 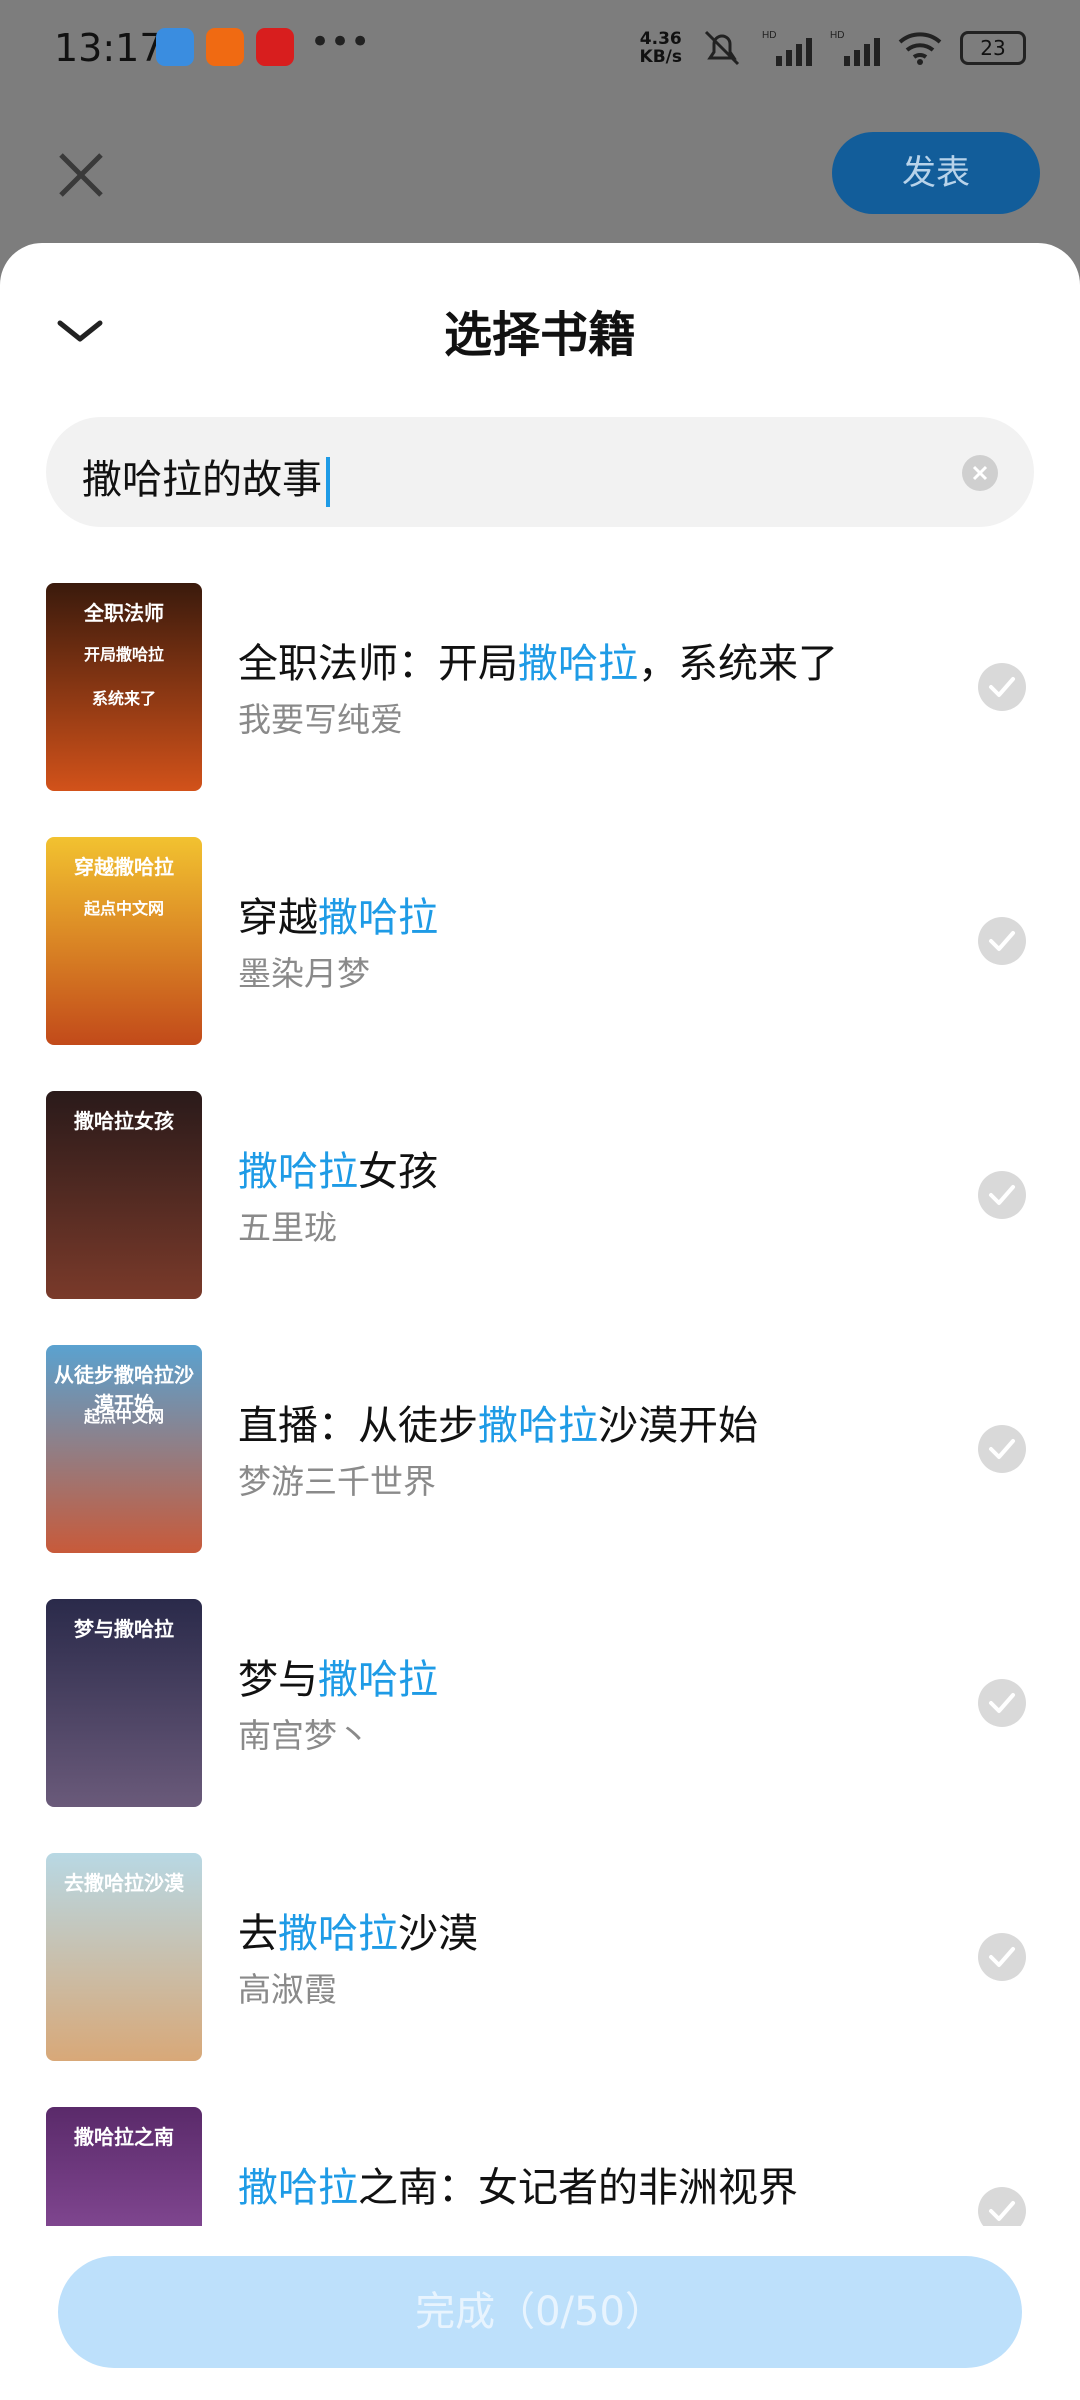 What do you see at coordinates (660, 39) in the screenshot?
I see `net-speed-value: 4.36` at bounding box center [660, 39].